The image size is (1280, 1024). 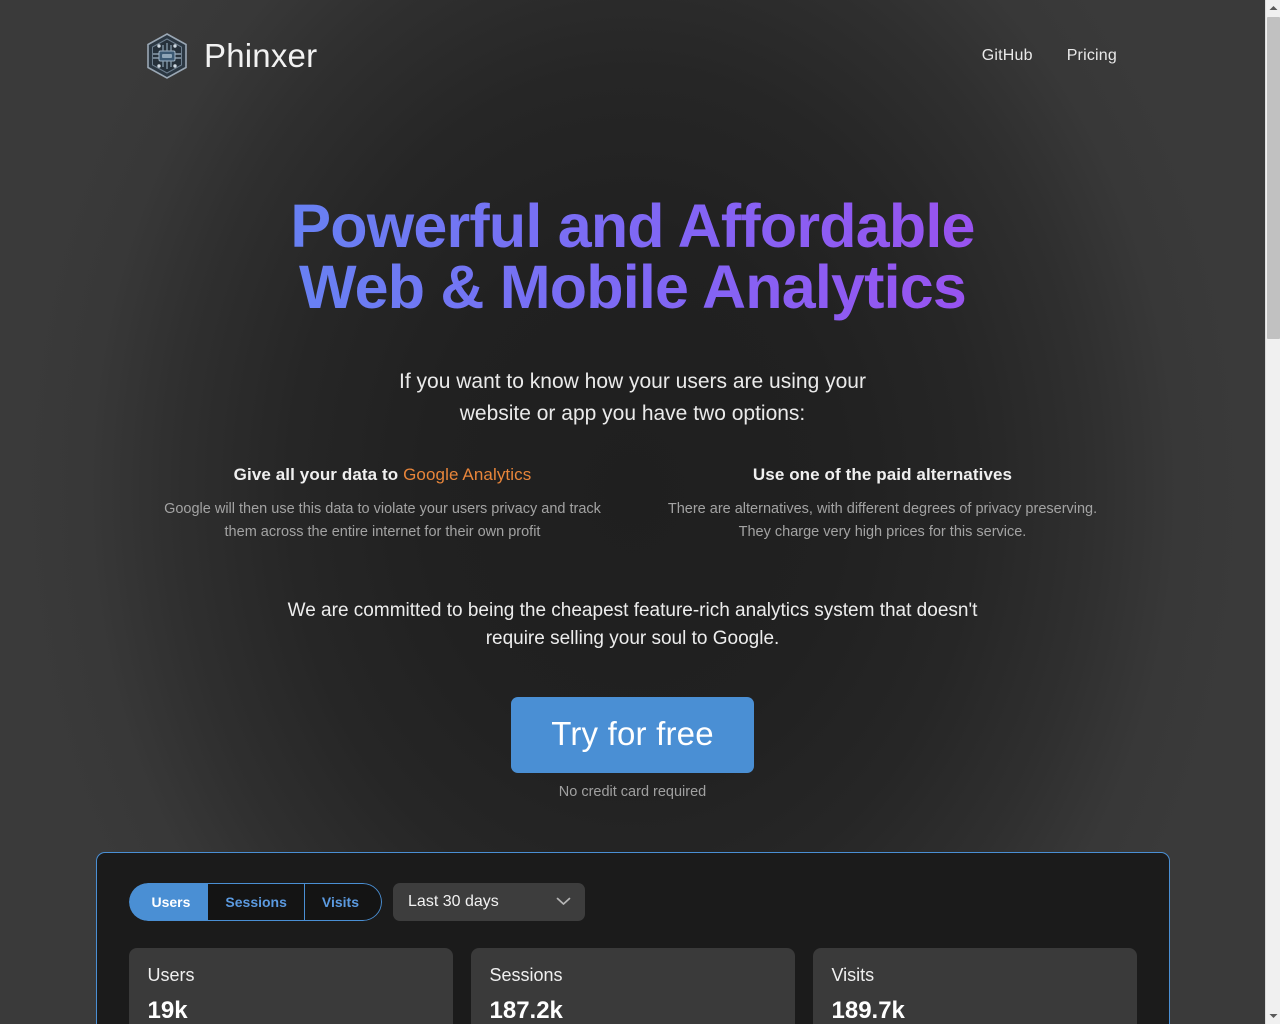 What do you see at coordinates (261, 55) in the screenshot?
I see `brand-name: Phinxer` at bounding box center [261, 55].